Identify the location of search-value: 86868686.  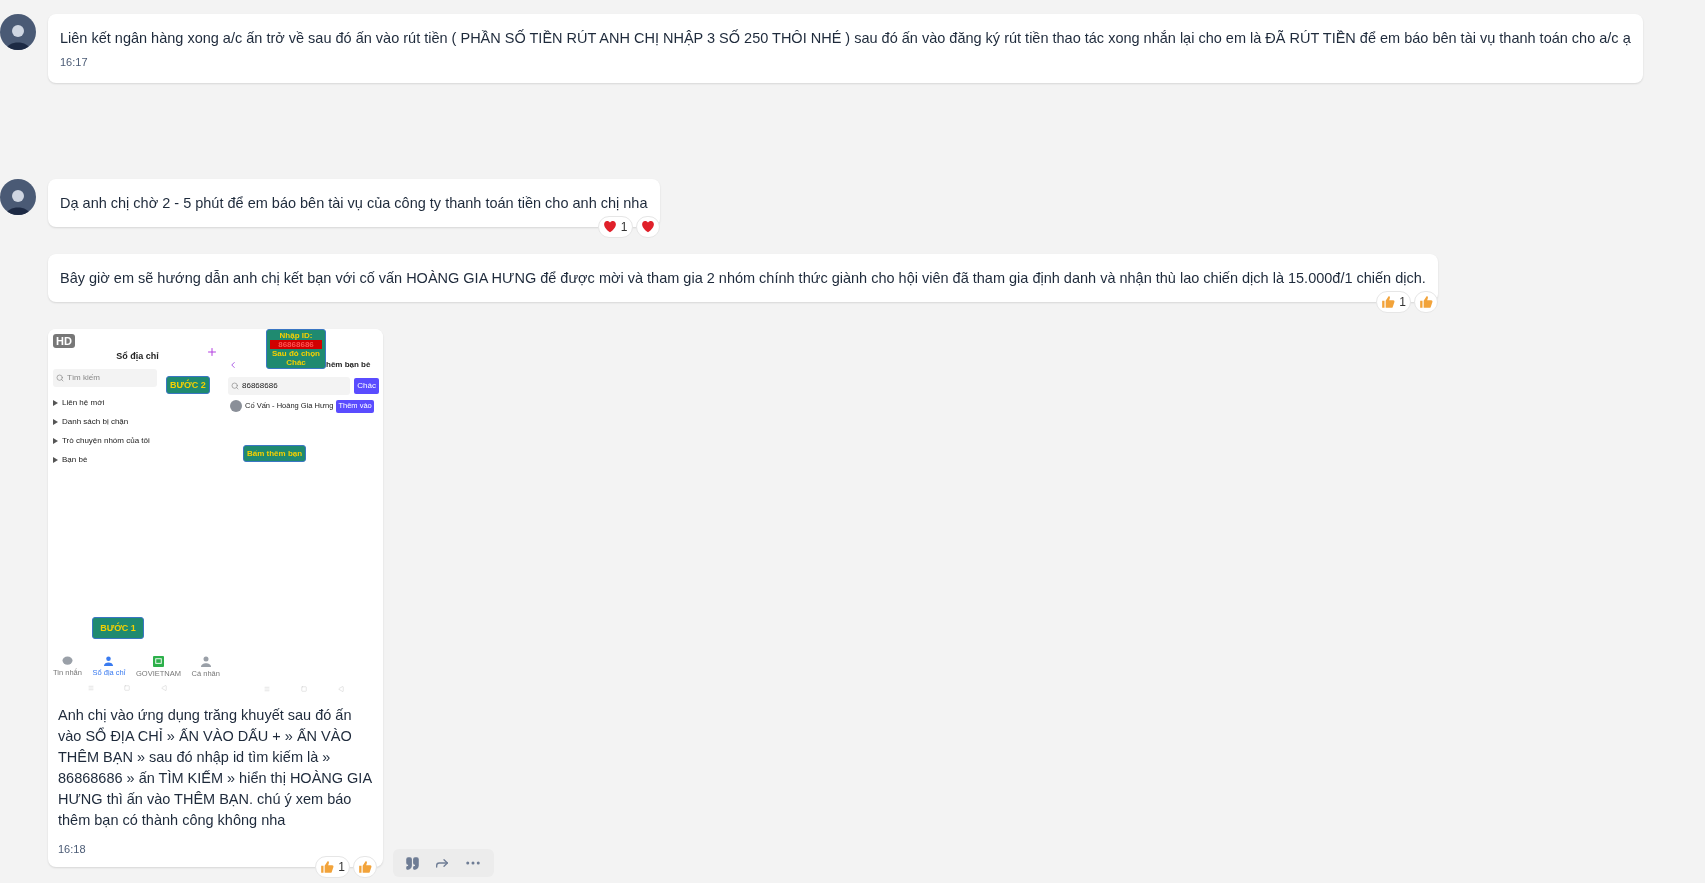
(260, 385).